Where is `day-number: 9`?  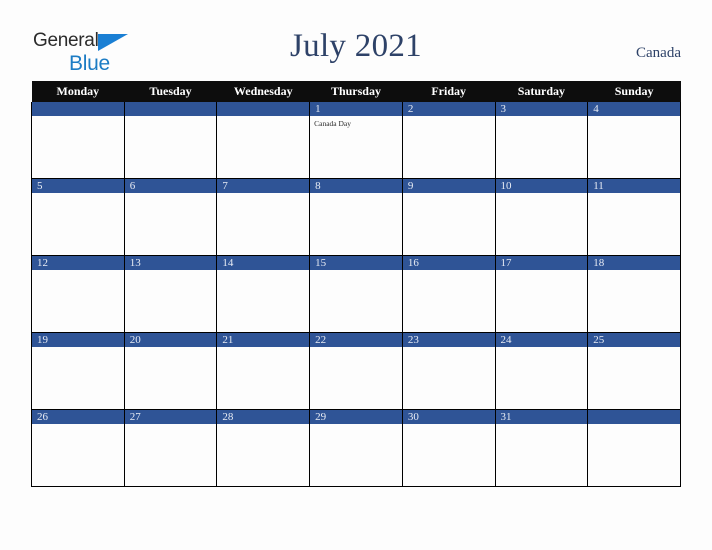
day-number: 9 is located at coordinates (448, 186).